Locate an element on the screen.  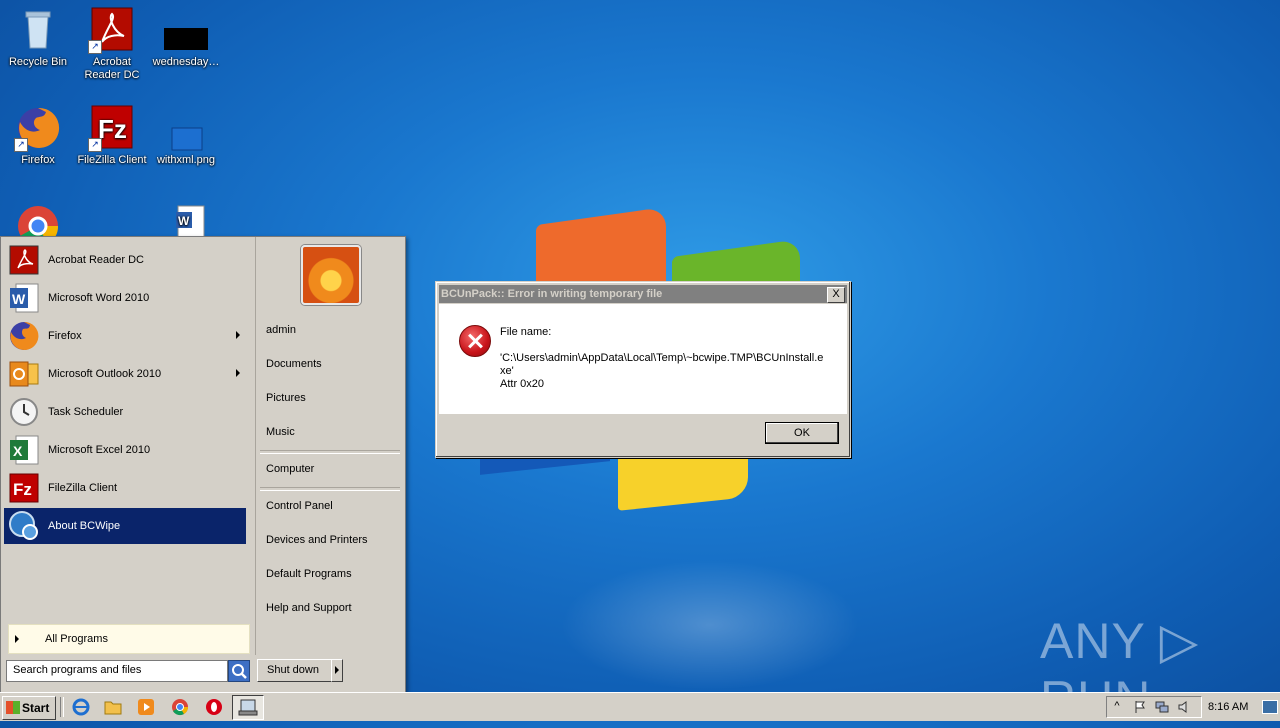
recycle-bin-icon is located at coordinates (38, 30).